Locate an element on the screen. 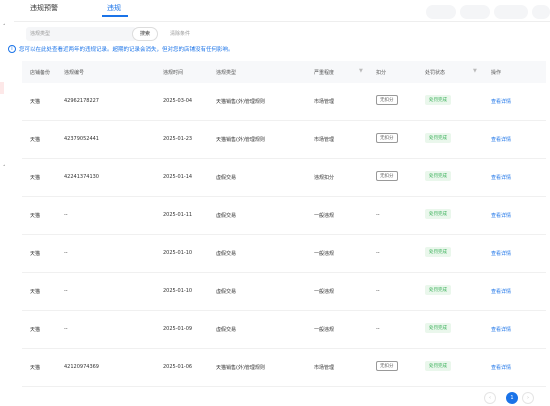 This screenshot has height=406, width=550. tab-violation: 违规 is located at coordinates (114, 8).